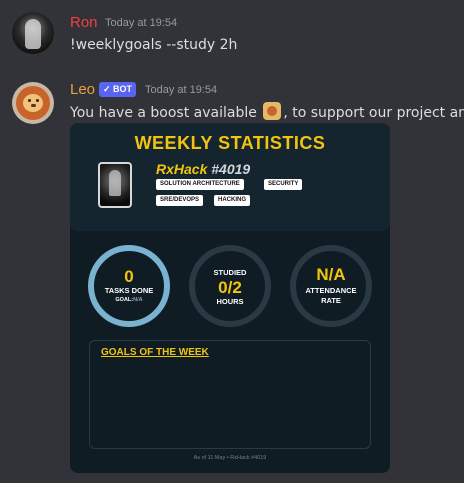 Image resolution: width=464 pixels, height=483 pixels. Describe the element at coordinates (138, 300) in the screenshot. I see `tasks-goal-value: N/A` at that location.